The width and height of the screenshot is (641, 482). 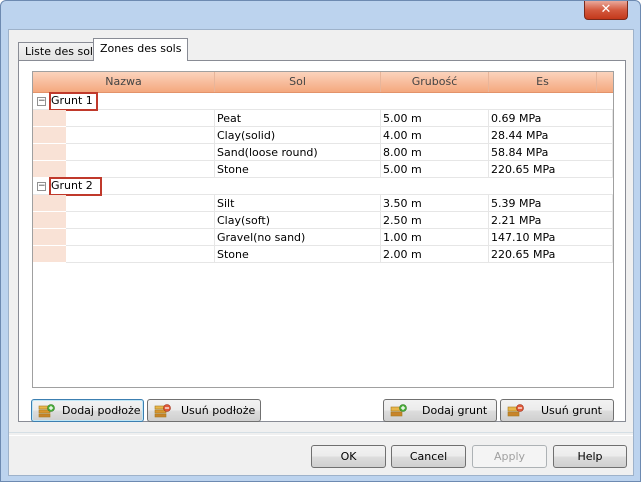 I want to click on table-row: Clay(soft) 2.50 m 2.21 MPa, so click(x=323, y=220).